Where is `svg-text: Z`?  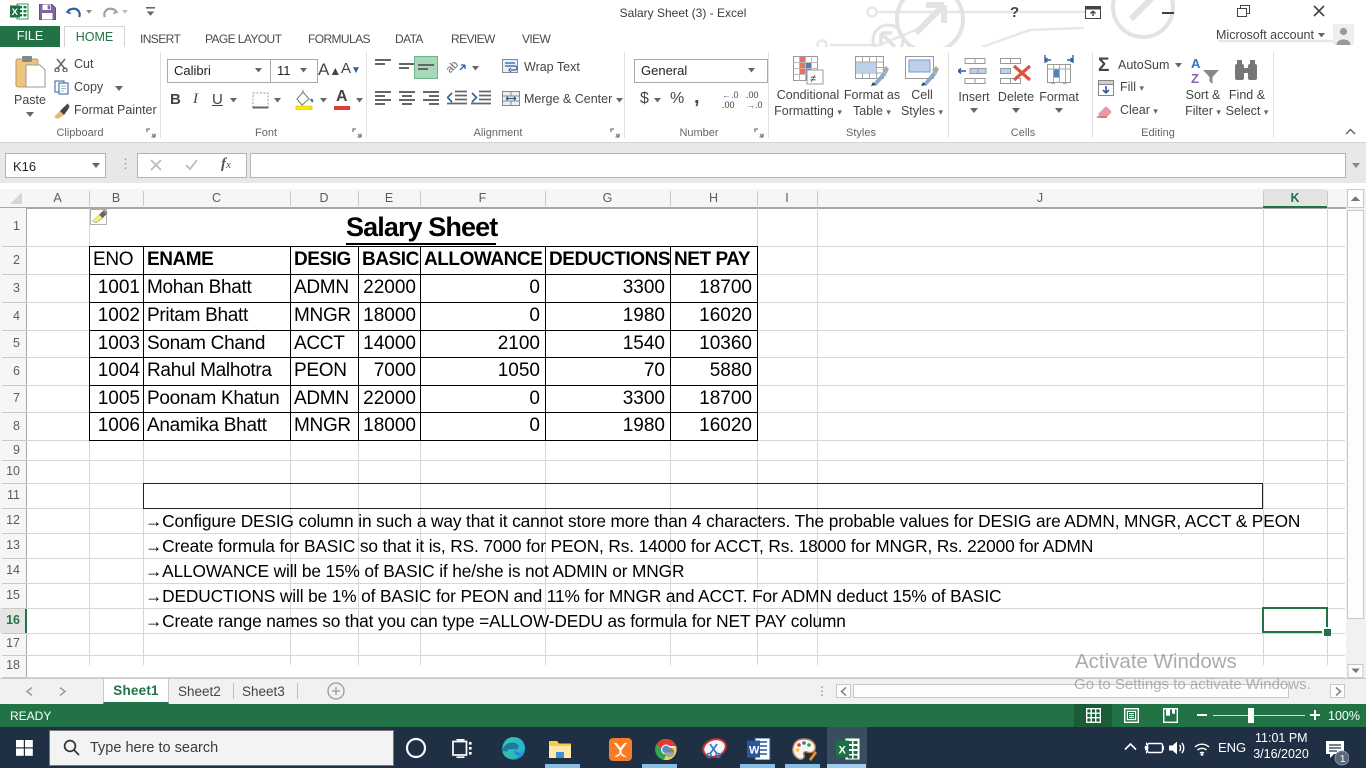
svg-text: Z is located at coordinates (1195, 78).